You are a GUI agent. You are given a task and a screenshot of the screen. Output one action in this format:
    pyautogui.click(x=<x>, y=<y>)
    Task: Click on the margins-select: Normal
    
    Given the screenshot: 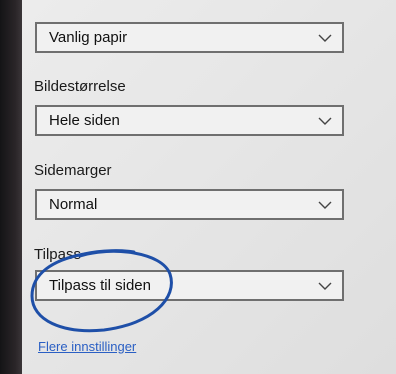 What is the action you would take?
    pyautogui.click(x=189, y=204)
    